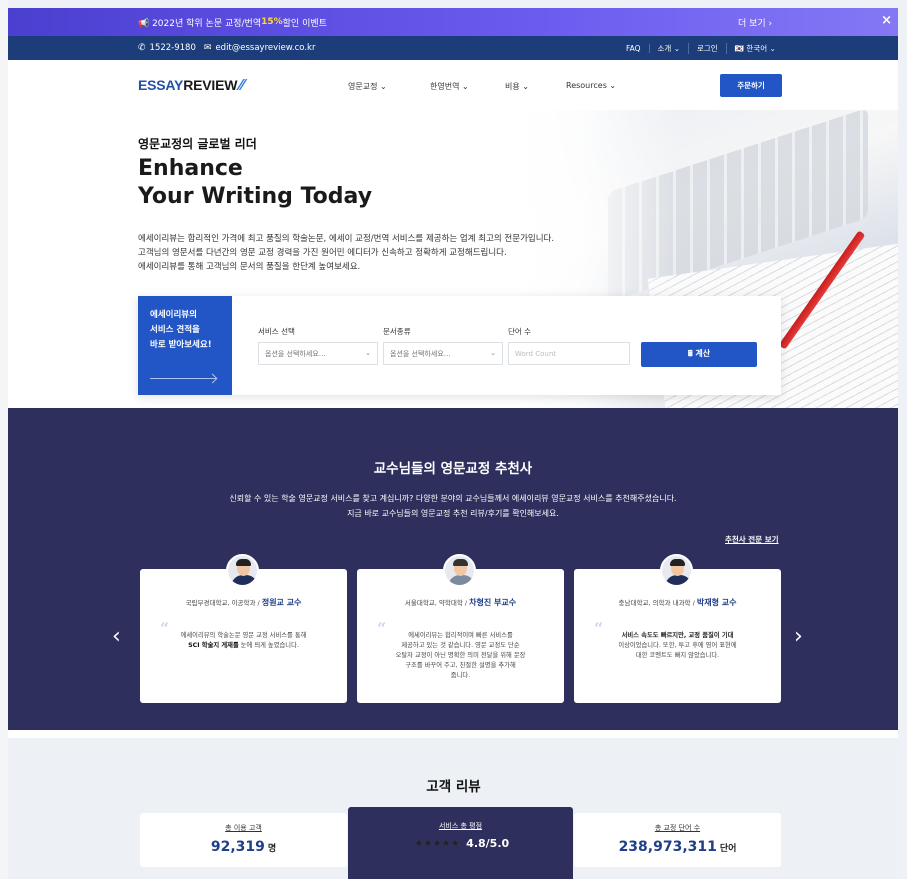 The image size is (907, 879). What do you see at coordinates (488, 843) in the screenshot?
I see `stat-number: 4.8/5.0` at bounding box center [488, 843].